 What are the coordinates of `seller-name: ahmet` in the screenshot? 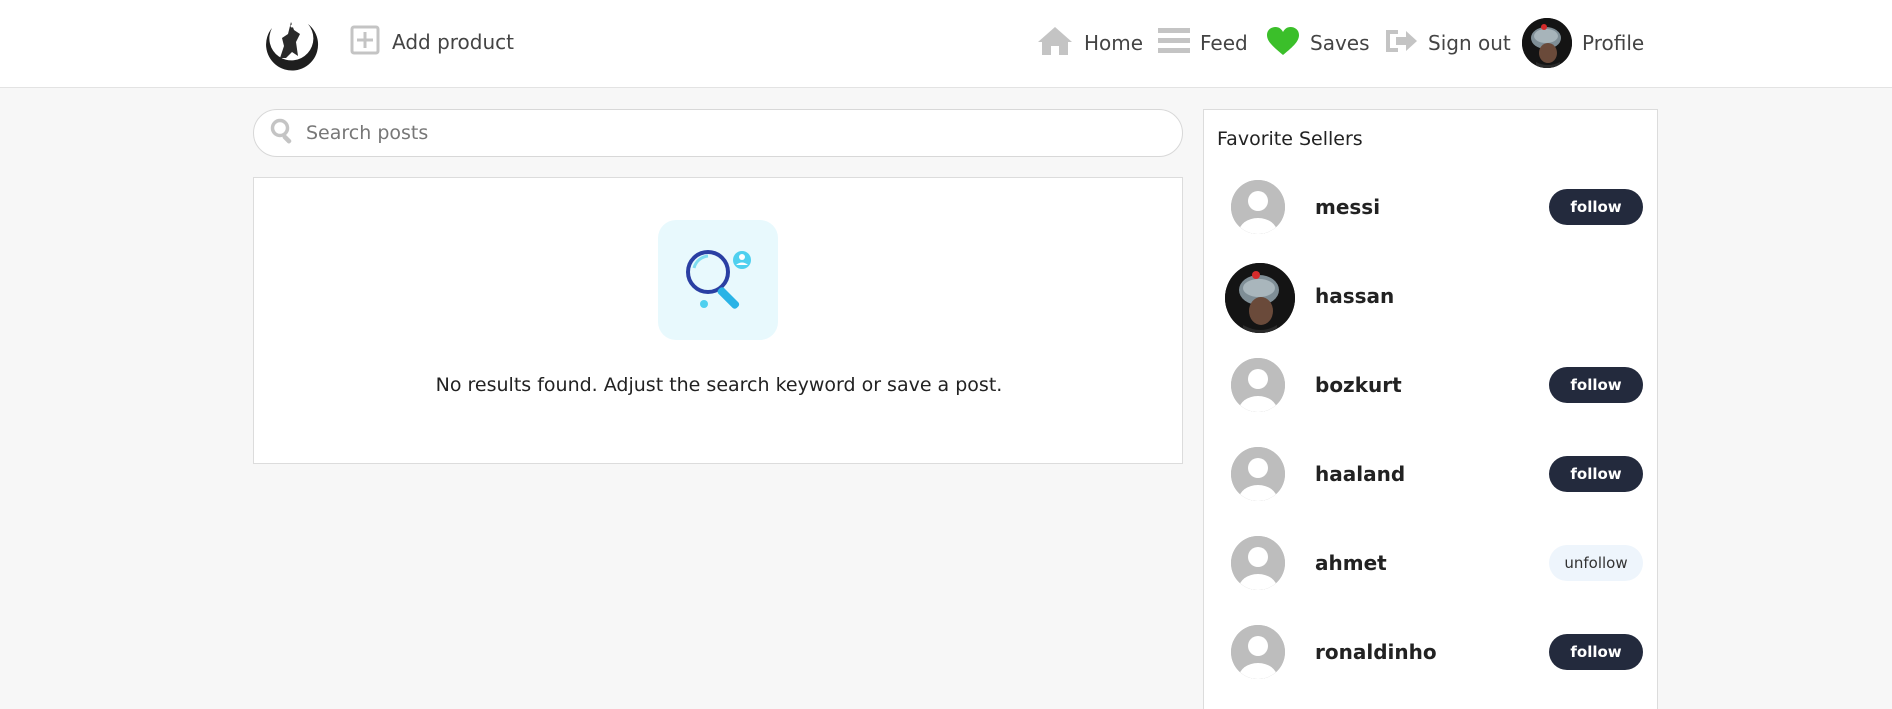 It's located at (1351, 563).